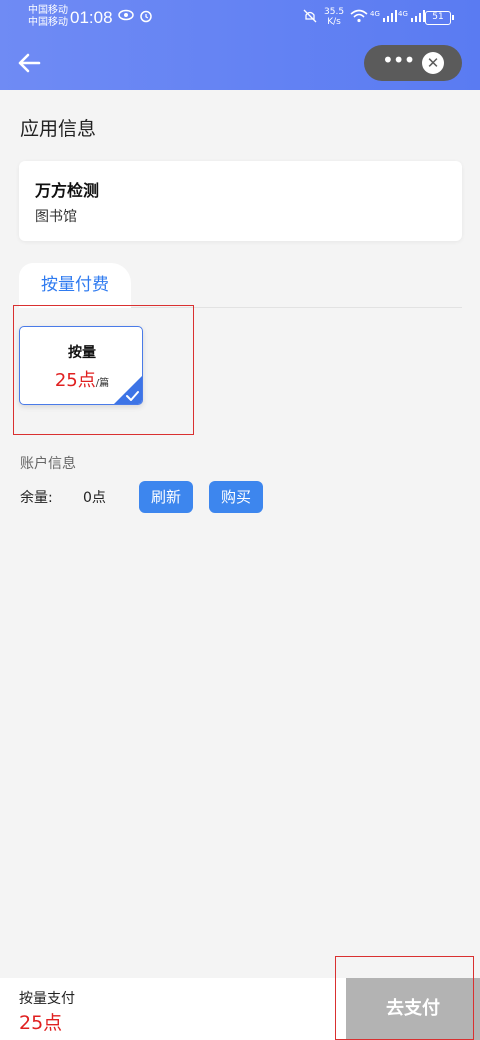  I want to click on mini-program-capsule: ••• ✕, so click(413, 63).